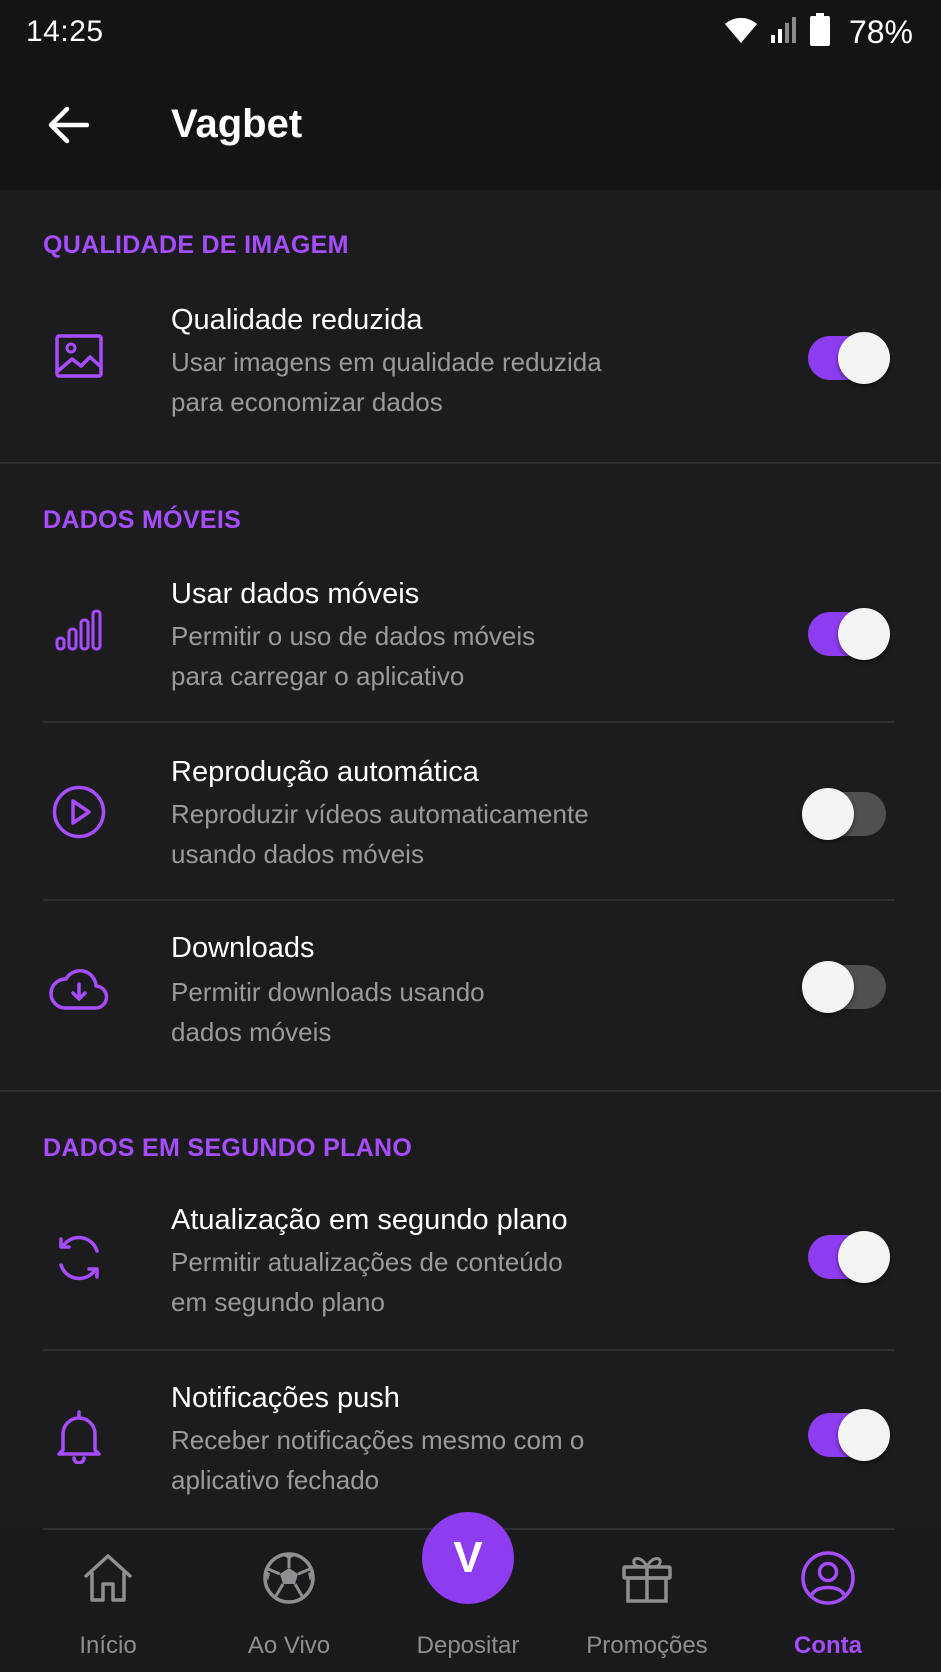 Image resolution: width=941 pixels, height=1672 pixels. What do you see at coordinates (880, 31) in the screenshot?
I see `battery-percentage: 78%` at bounding box center [880, 31].